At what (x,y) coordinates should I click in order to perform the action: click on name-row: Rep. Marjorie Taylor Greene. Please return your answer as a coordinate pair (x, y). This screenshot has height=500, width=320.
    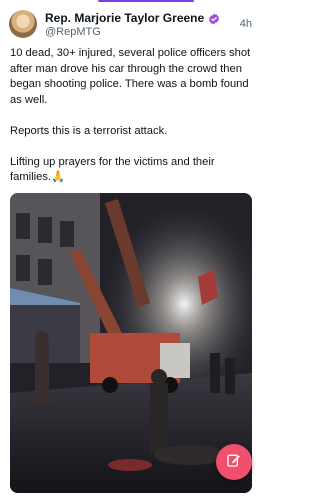
    Looking at the image, I should click on (132, 18).